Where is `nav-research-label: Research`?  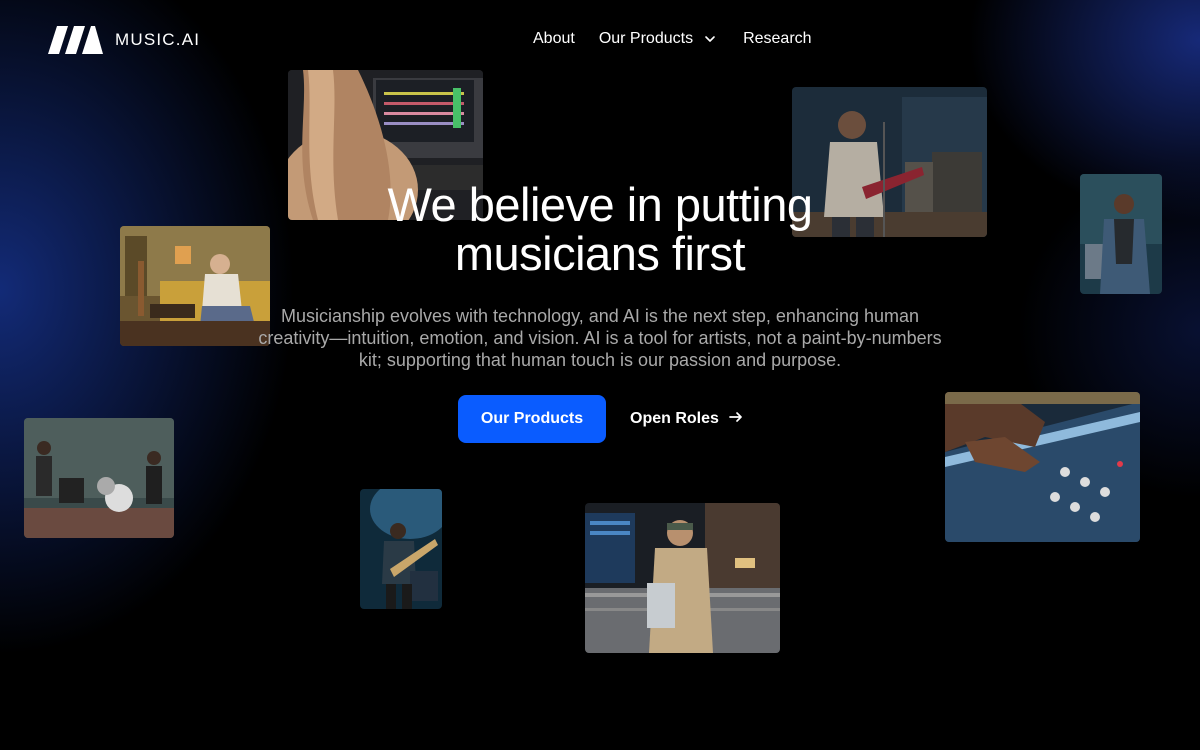 nav-research-label: Research is located at coordinates (777, 38).